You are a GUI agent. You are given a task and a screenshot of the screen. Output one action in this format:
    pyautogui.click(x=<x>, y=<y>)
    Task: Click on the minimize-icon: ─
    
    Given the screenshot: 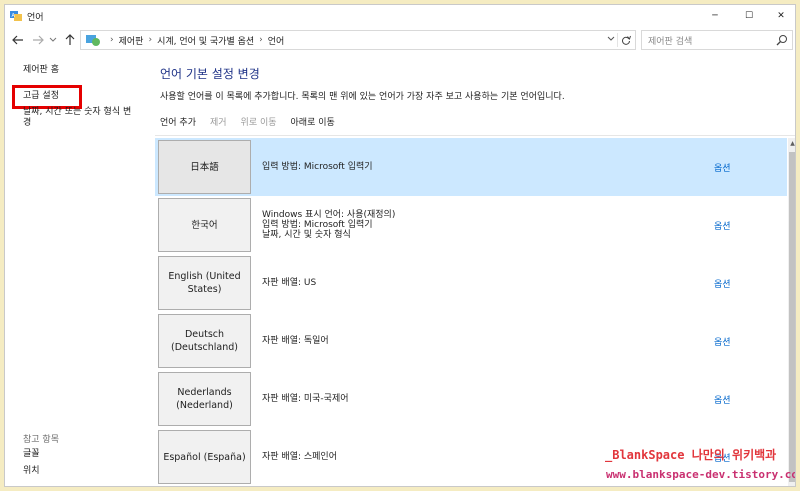 What is the action you would take?
    pyautogui.click(x=715, y=16)
    